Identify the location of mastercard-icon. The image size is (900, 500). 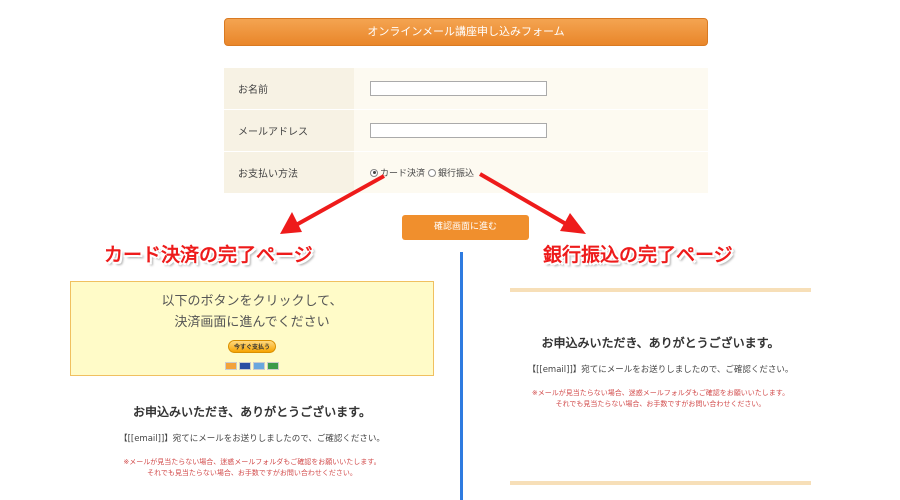
(231, 365).